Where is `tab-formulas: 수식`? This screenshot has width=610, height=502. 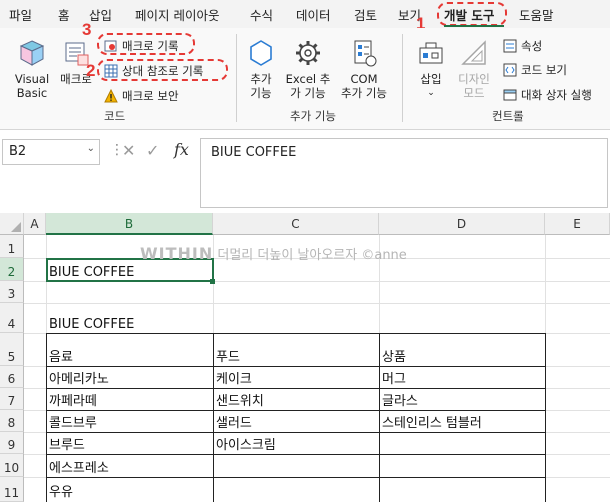 tab-formulas: 수식 is located at coordinates (261, 14).